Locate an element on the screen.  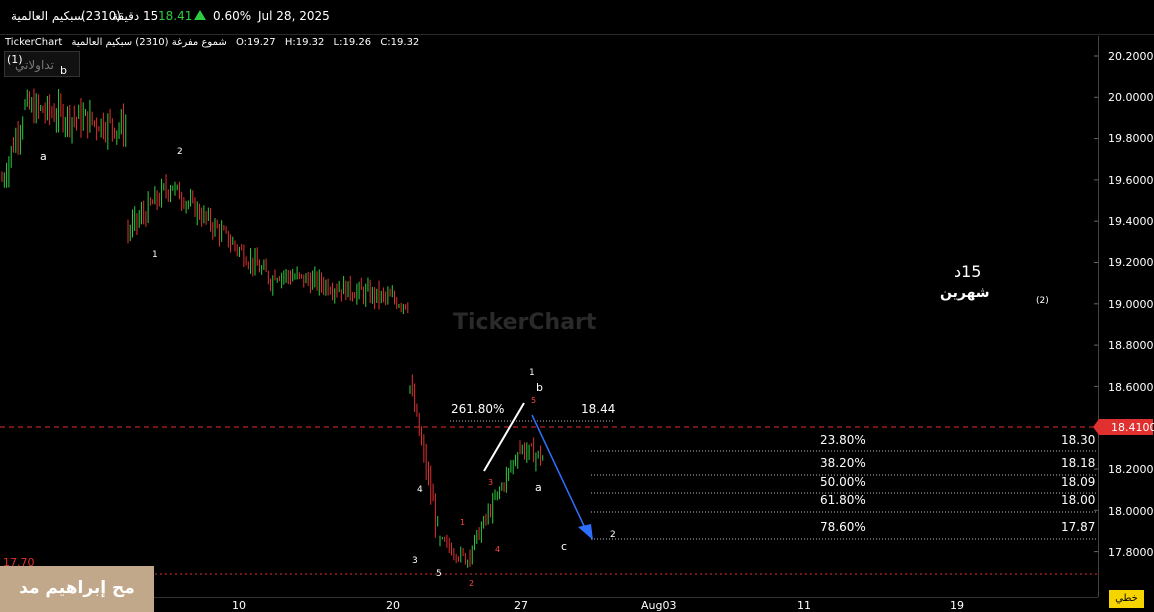
fib-level-pct: 61.80% is located at coordinates (843, 500).